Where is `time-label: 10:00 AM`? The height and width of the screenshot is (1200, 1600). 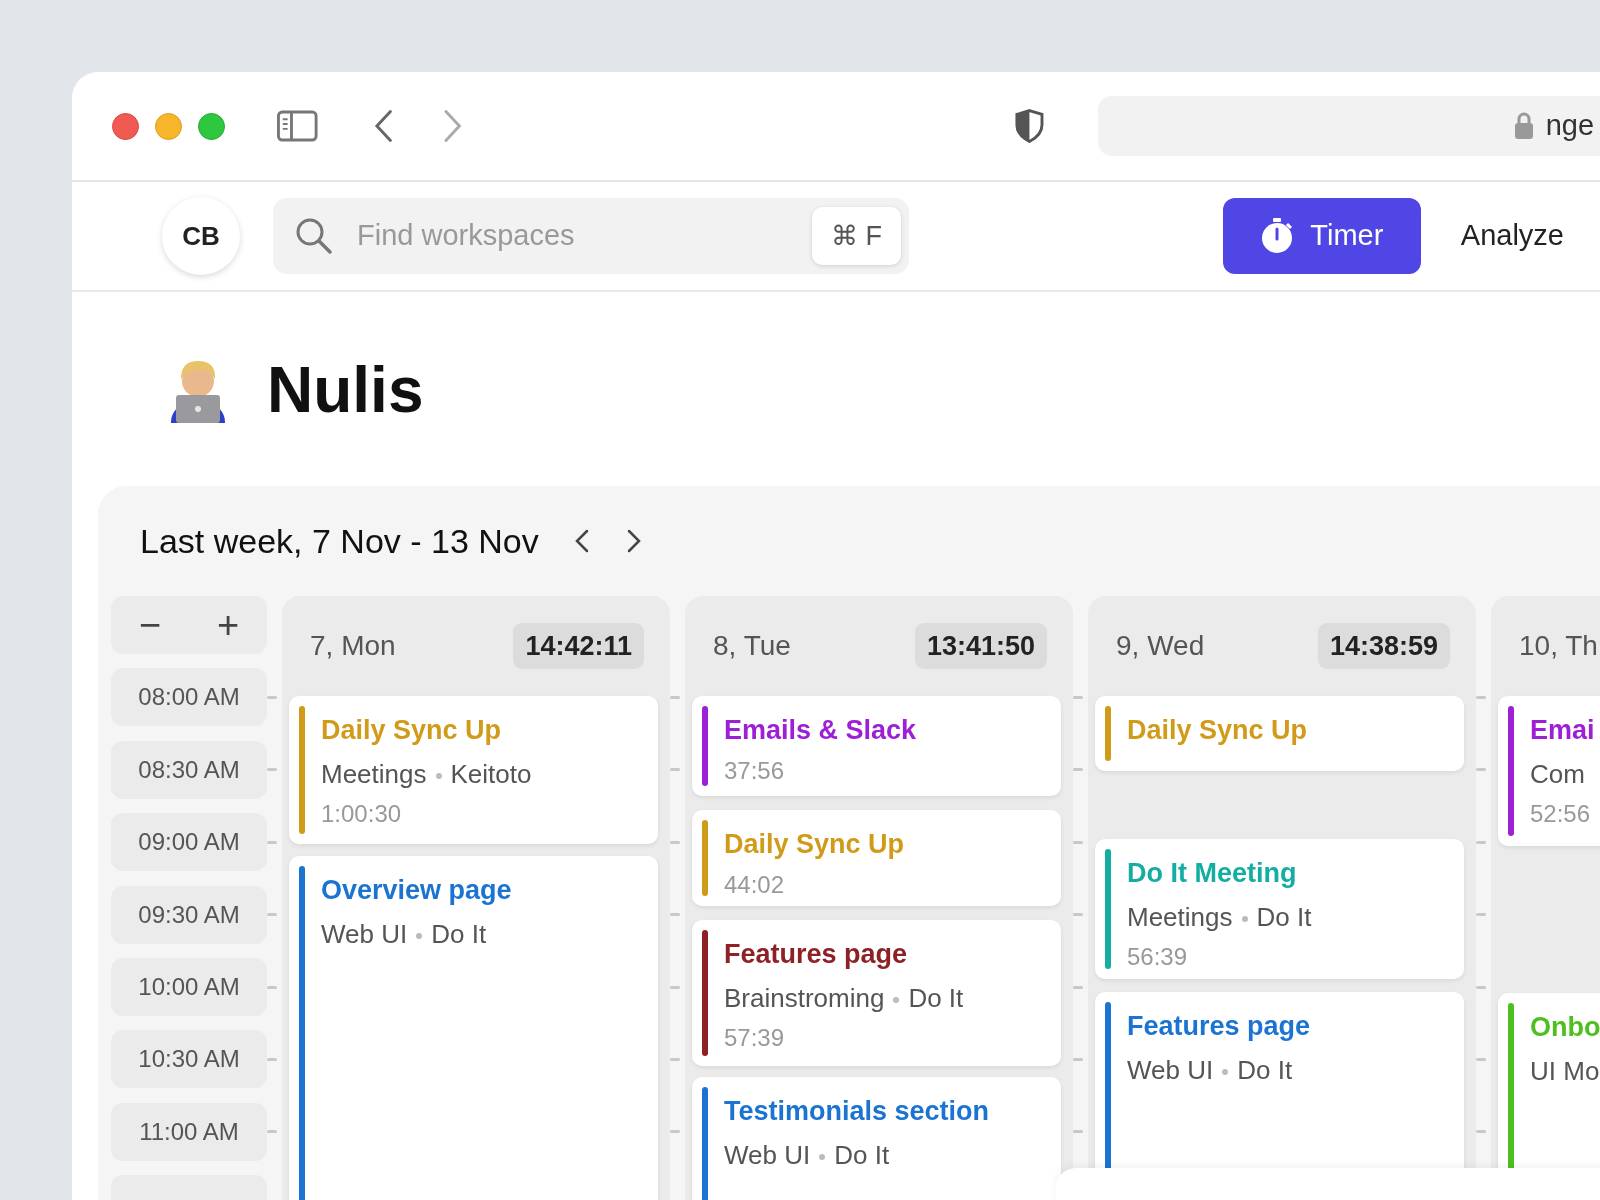 time-label: 10:00 AM is located at coordinates (189, 986).